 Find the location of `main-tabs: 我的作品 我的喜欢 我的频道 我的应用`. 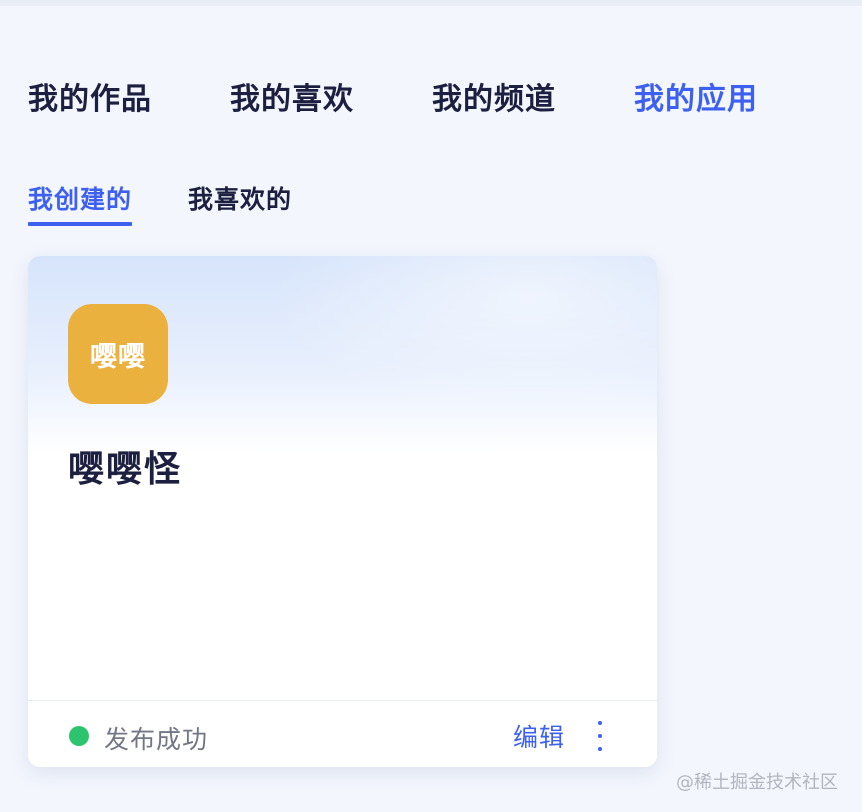

main-tabs: 我的作品 我的喜欢 我的频道 我的应用 is located at coordinates (432, 96).